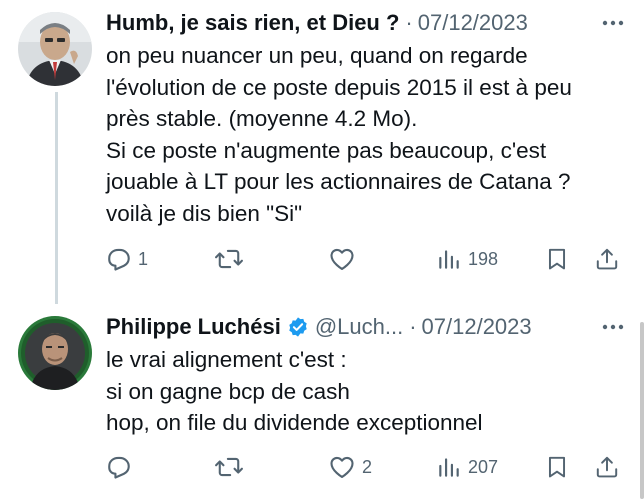  What do you see at coordinates (366, 259) in the screenshot?
I see `tweet-actions: 1 198` at bounding box center [366, 259].